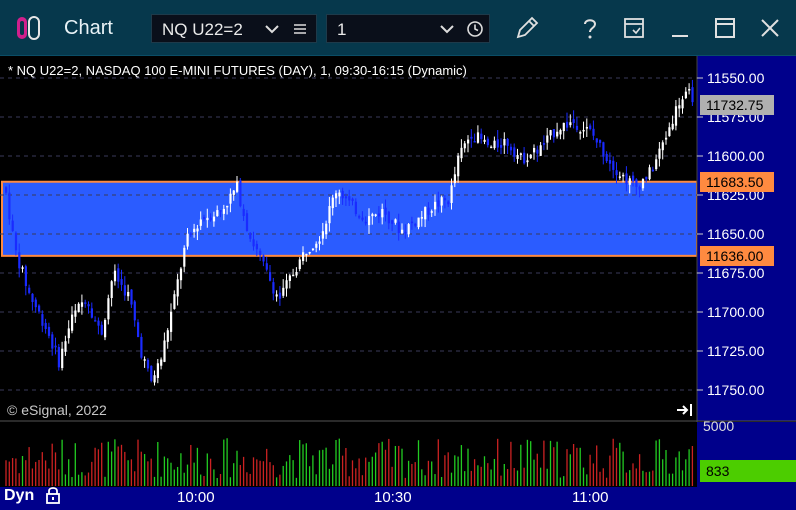 This screenshot has height=510, width=796. Describe the element at coordinates (685, 410) in the screenshot. I see `go-to-end-icon` at that location.